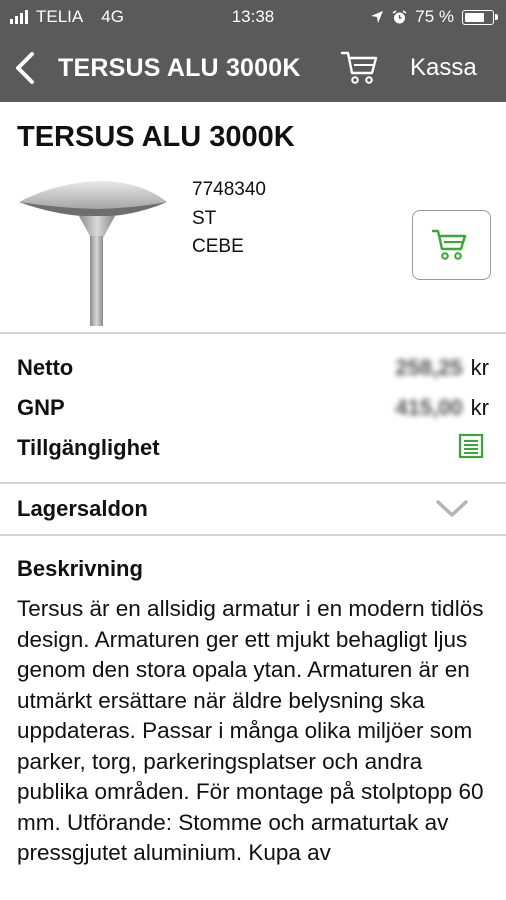  What do you see at coordinates (204, 218) in the screenshot?
I see `unit-label: ST` at bounding box center [204, 218].